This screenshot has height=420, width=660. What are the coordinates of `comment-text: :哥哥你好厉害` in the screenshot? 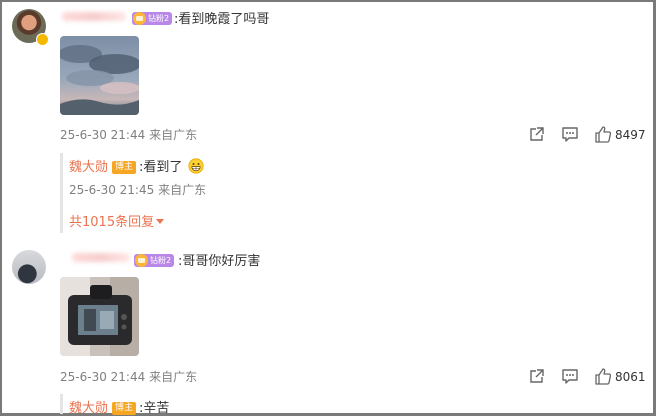 It's located at (219, 261).